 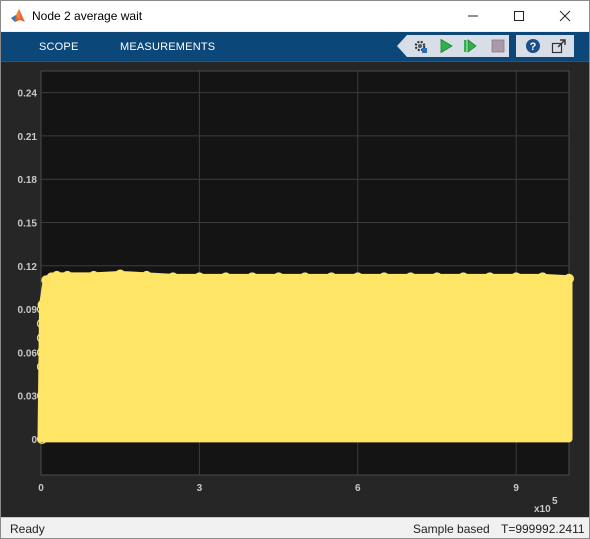 I want to click on status-sim-time: T=999992.2411, so click(x=543, y=529).